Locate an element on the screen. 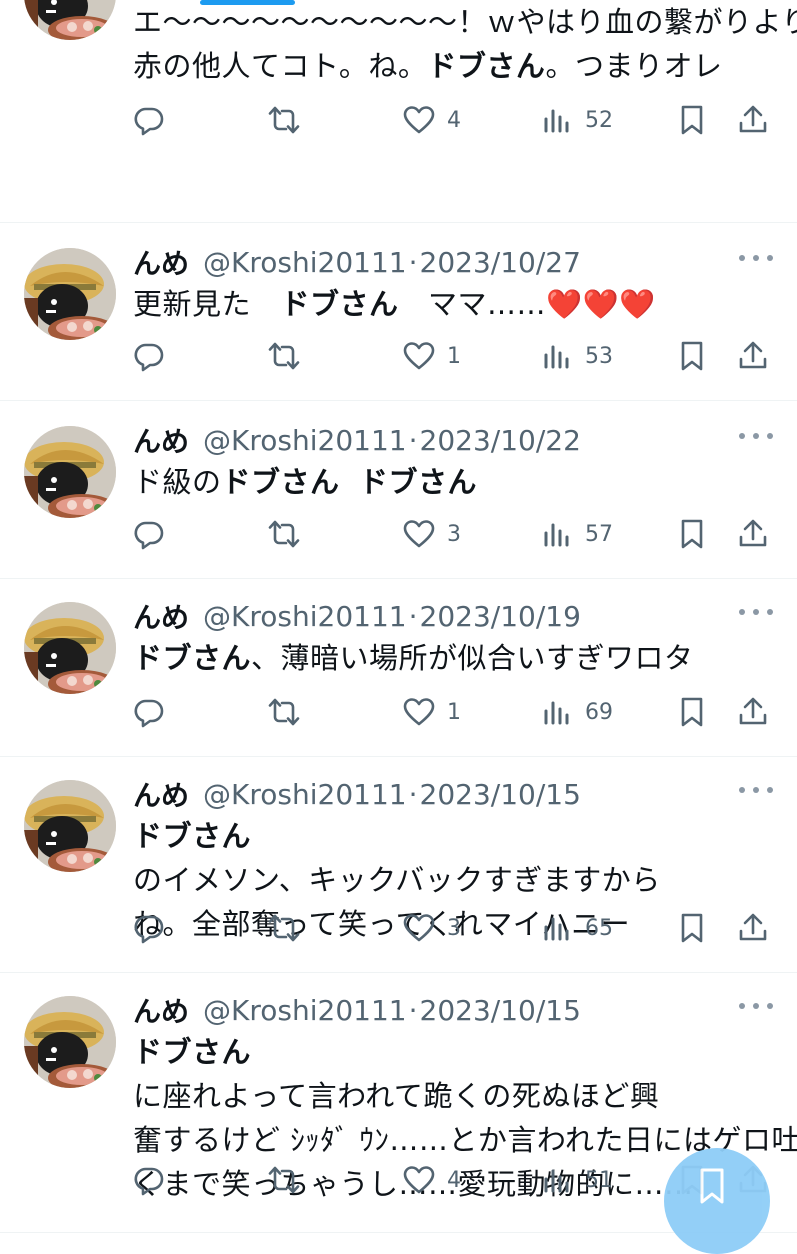  views-count: 69 is located at coordinates (599, 712).